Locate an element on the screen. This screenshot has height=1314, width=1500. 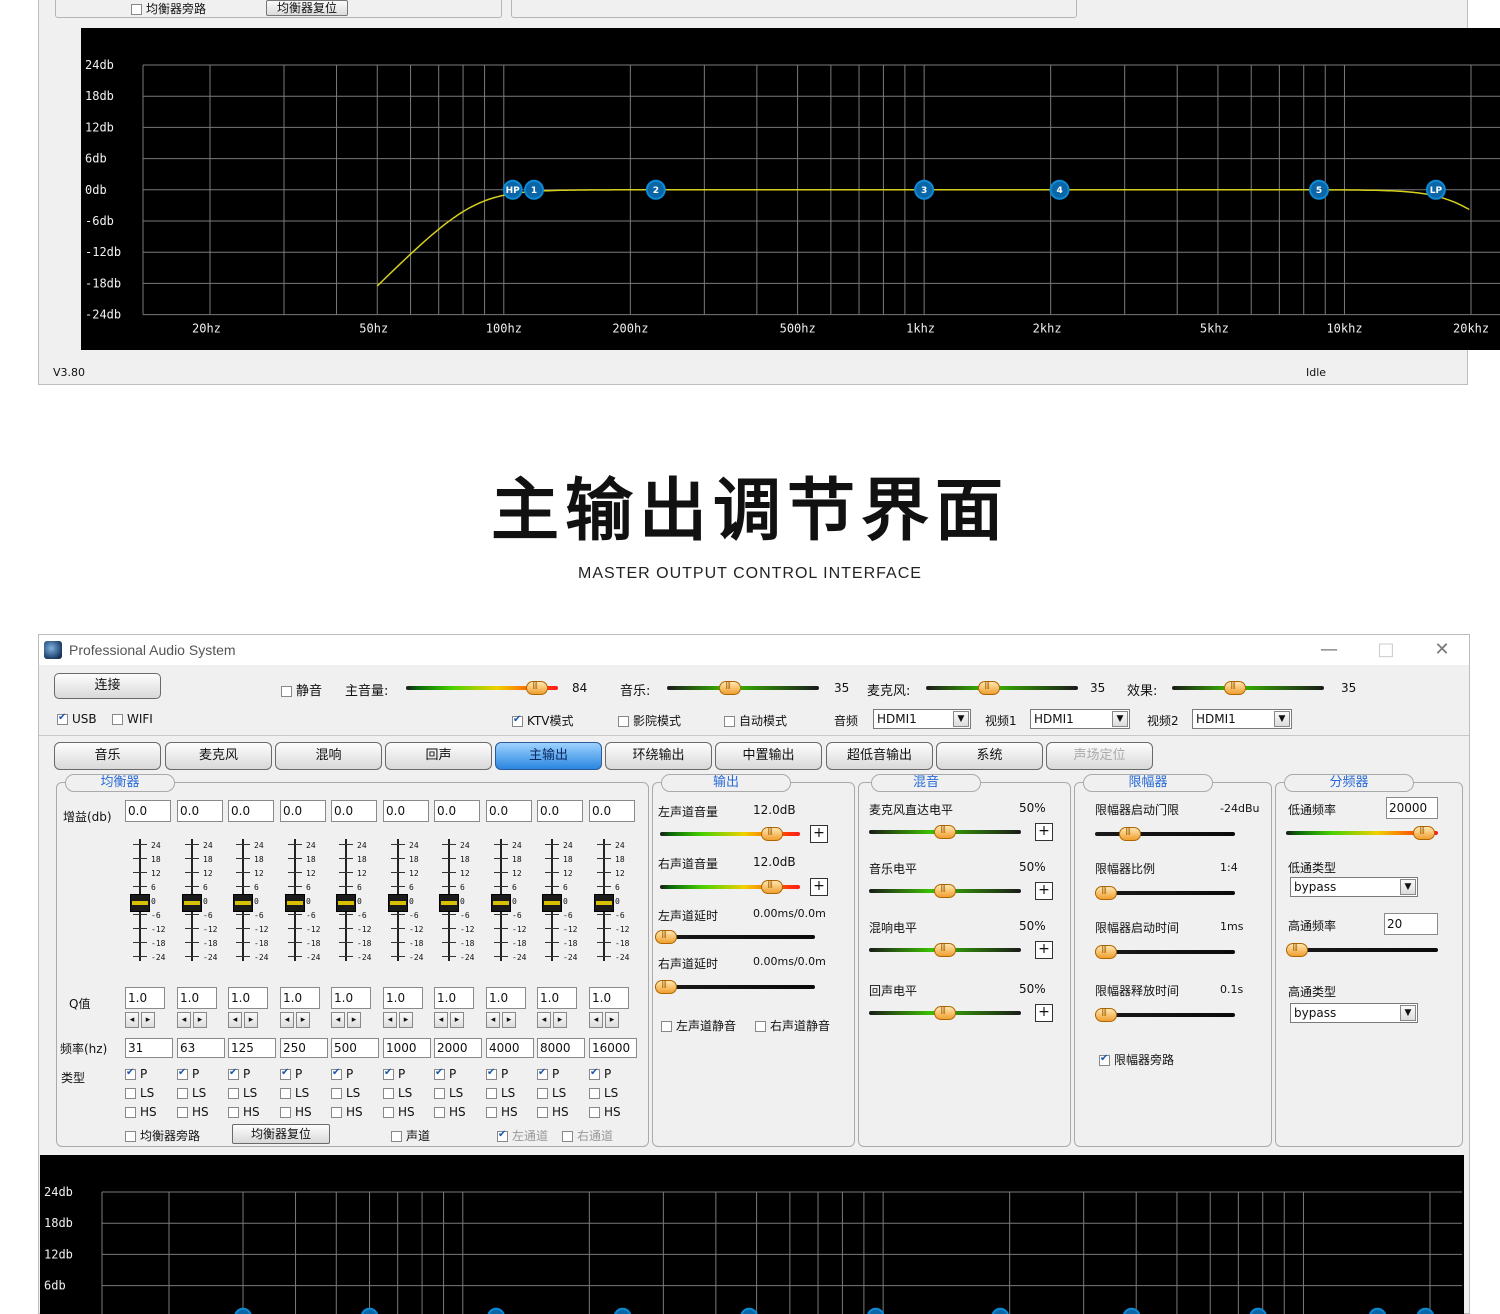
mic-level-slider is located at coordinates (1002, 687).